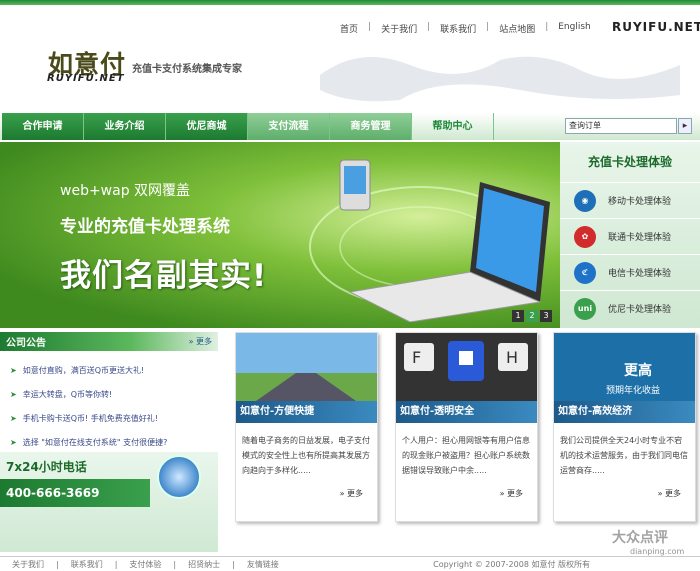 The image size is (700, 571). Describe the element at coordinates (289, 126) in the screenshot. I see `nav-item-process: 支付流程` at that location.